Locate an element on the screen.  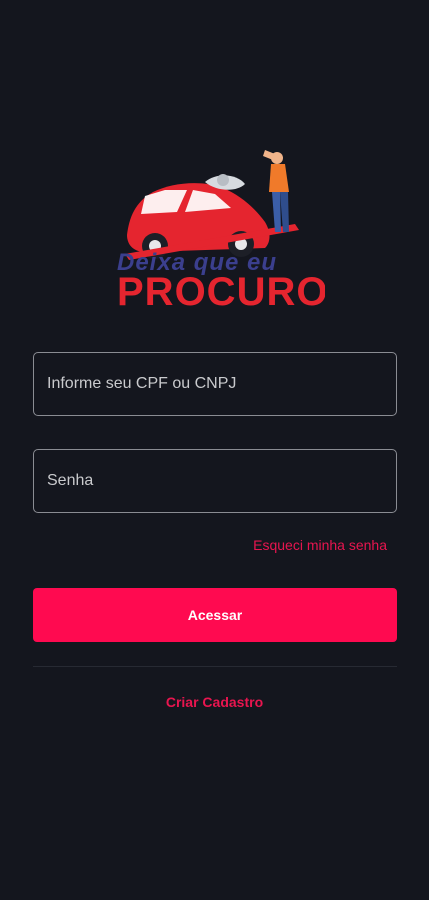
password-input is located at coordinates (215, 481).